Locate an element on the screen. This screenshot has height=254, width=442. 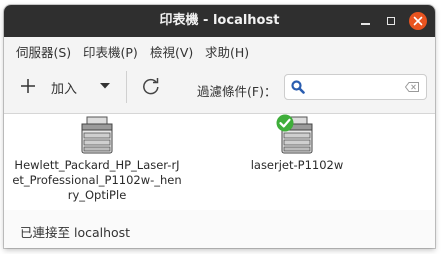
minimize-button is located at coordinates (366, 21).